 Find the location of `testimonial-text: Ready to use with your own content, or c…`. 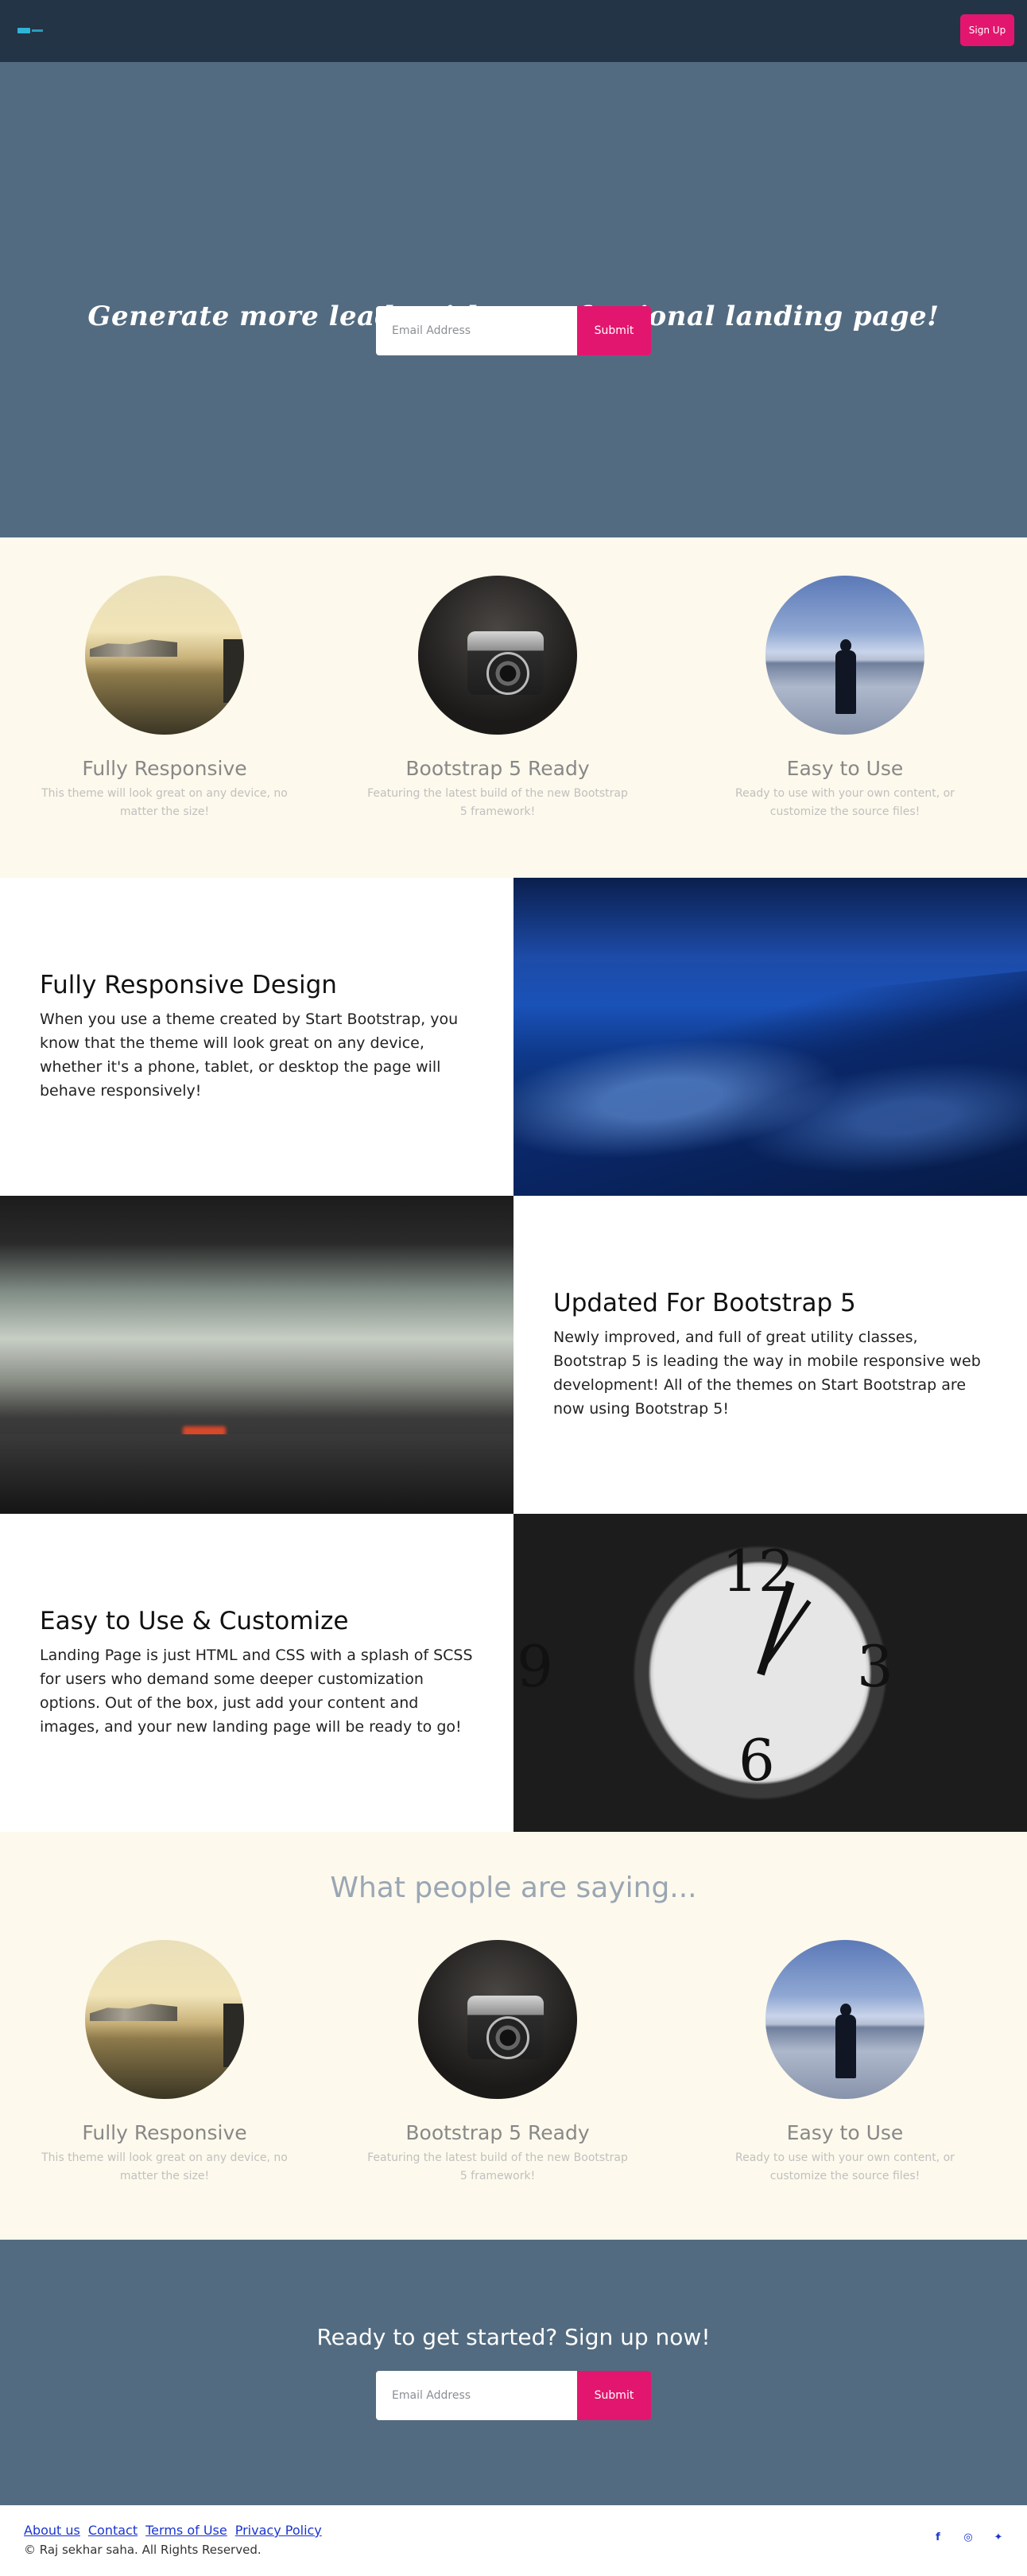

testimonial-text: Ready to use with your own content, or c… is located at coordinates (845, 2167).